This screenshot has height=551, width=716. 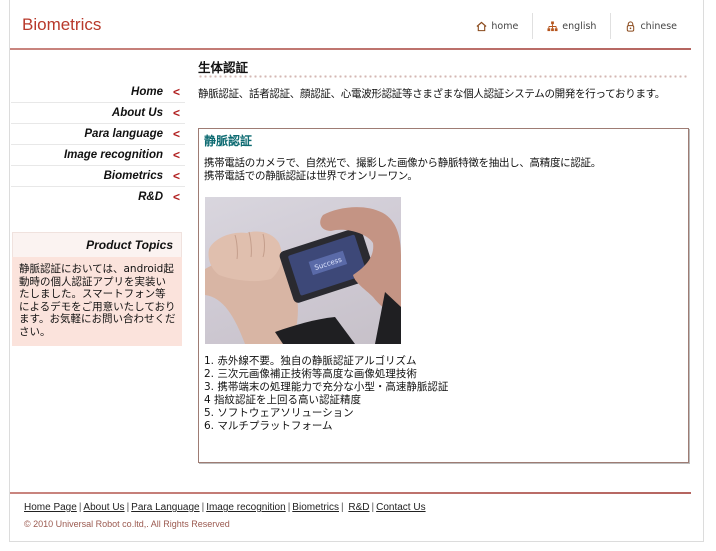 I want to click on sidebar-item-label: About Us, so click(x=137, y=113).